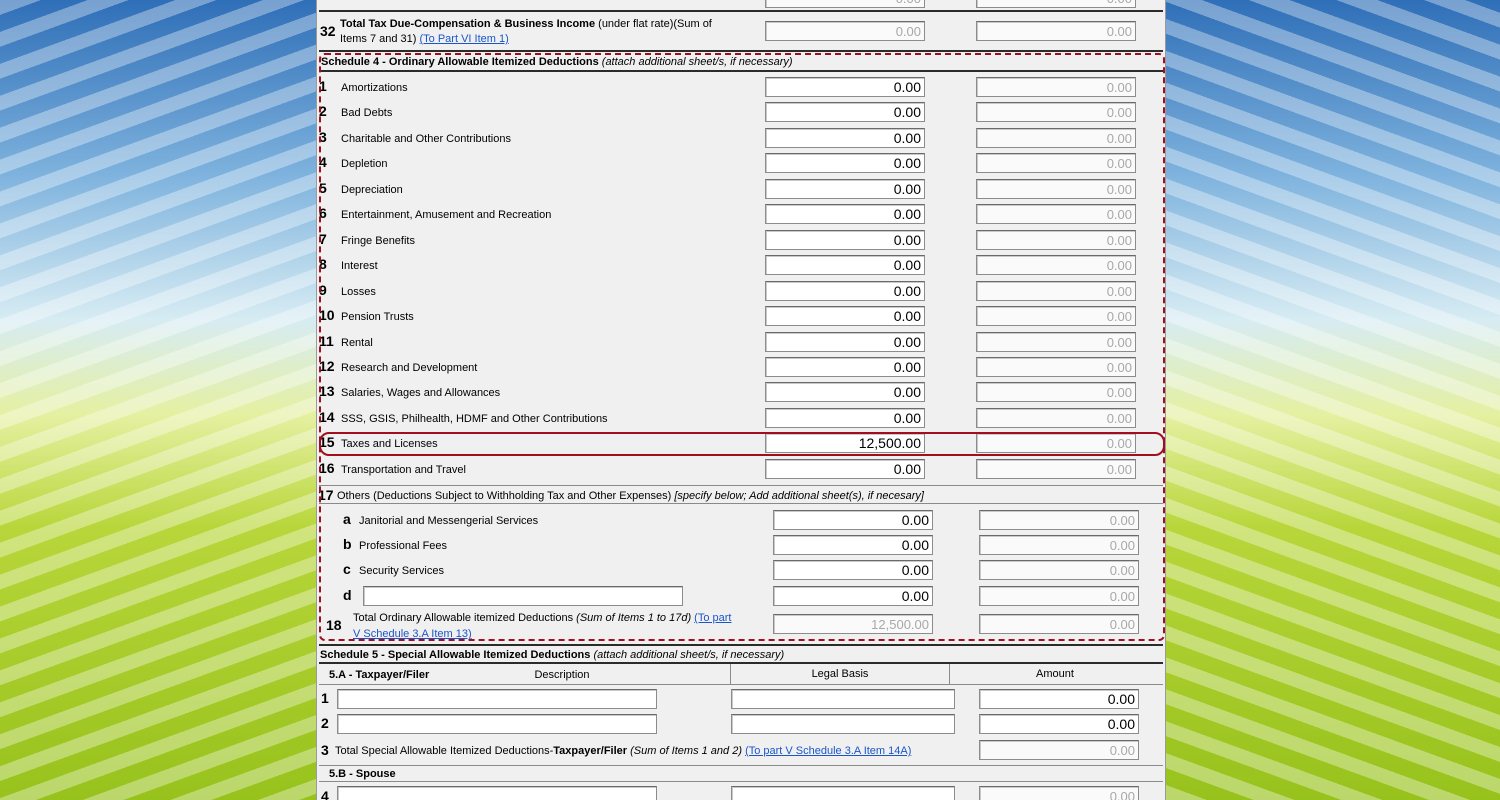 The width and height of the screenshot is (1500, 800). I want to click on item-label: Transportation and Travel, so click(403, 470).